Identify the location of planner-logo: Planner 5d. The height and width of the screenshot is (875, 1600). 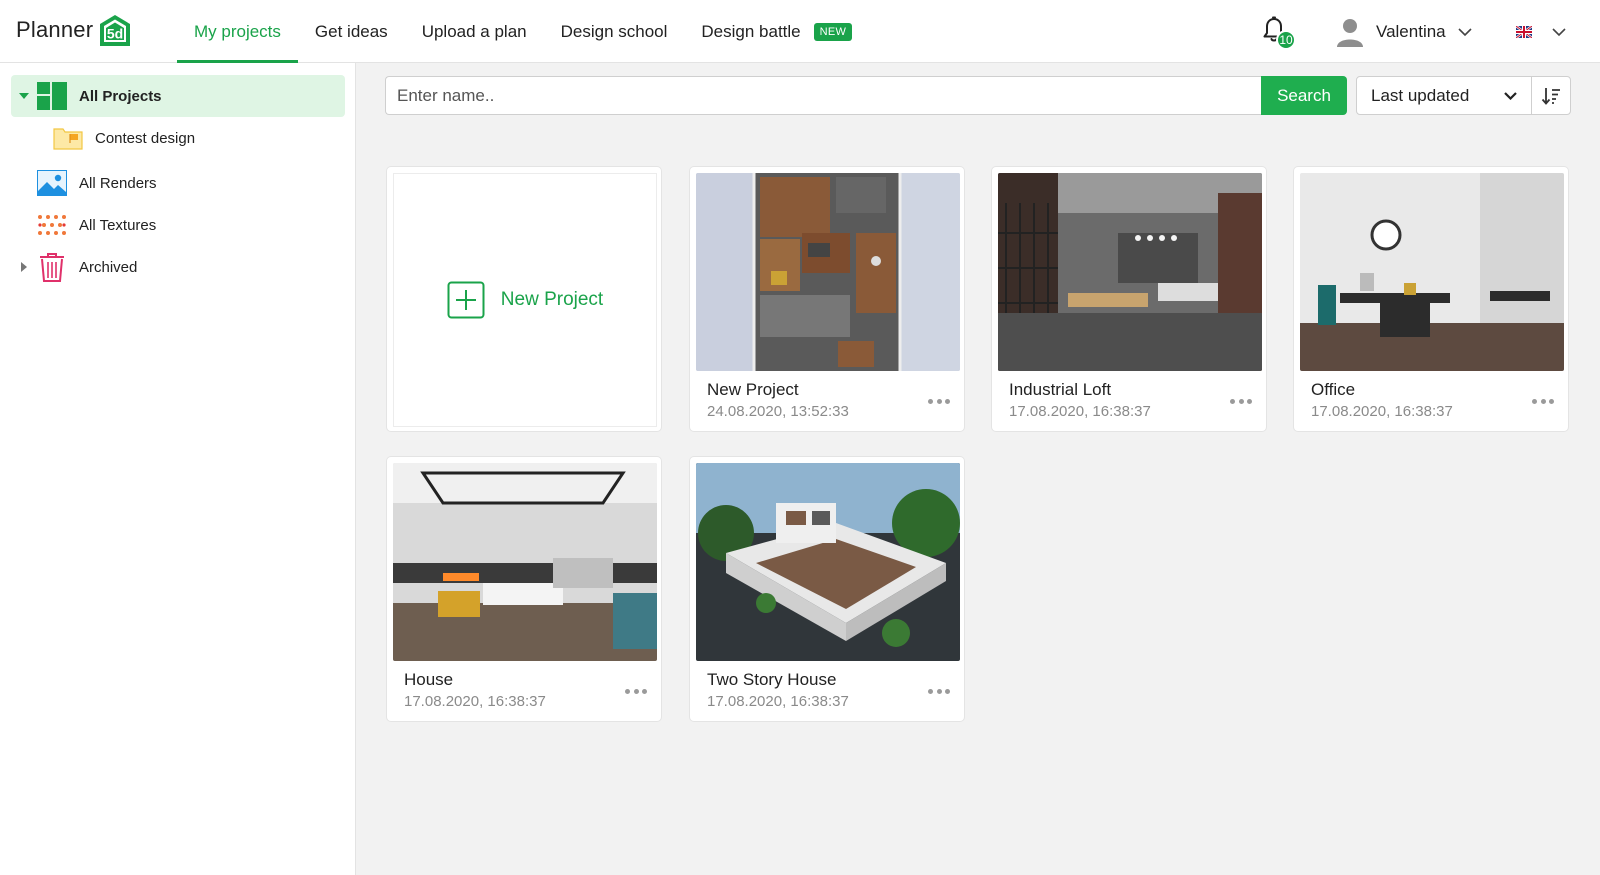
(74, 30).